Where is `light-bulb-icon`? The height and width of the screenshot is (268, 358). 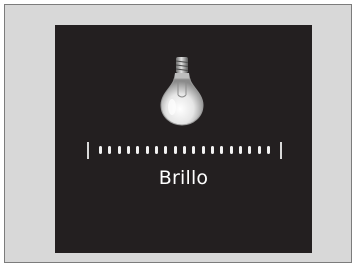
light-bulb-icon is located at coordinates (182, 91).